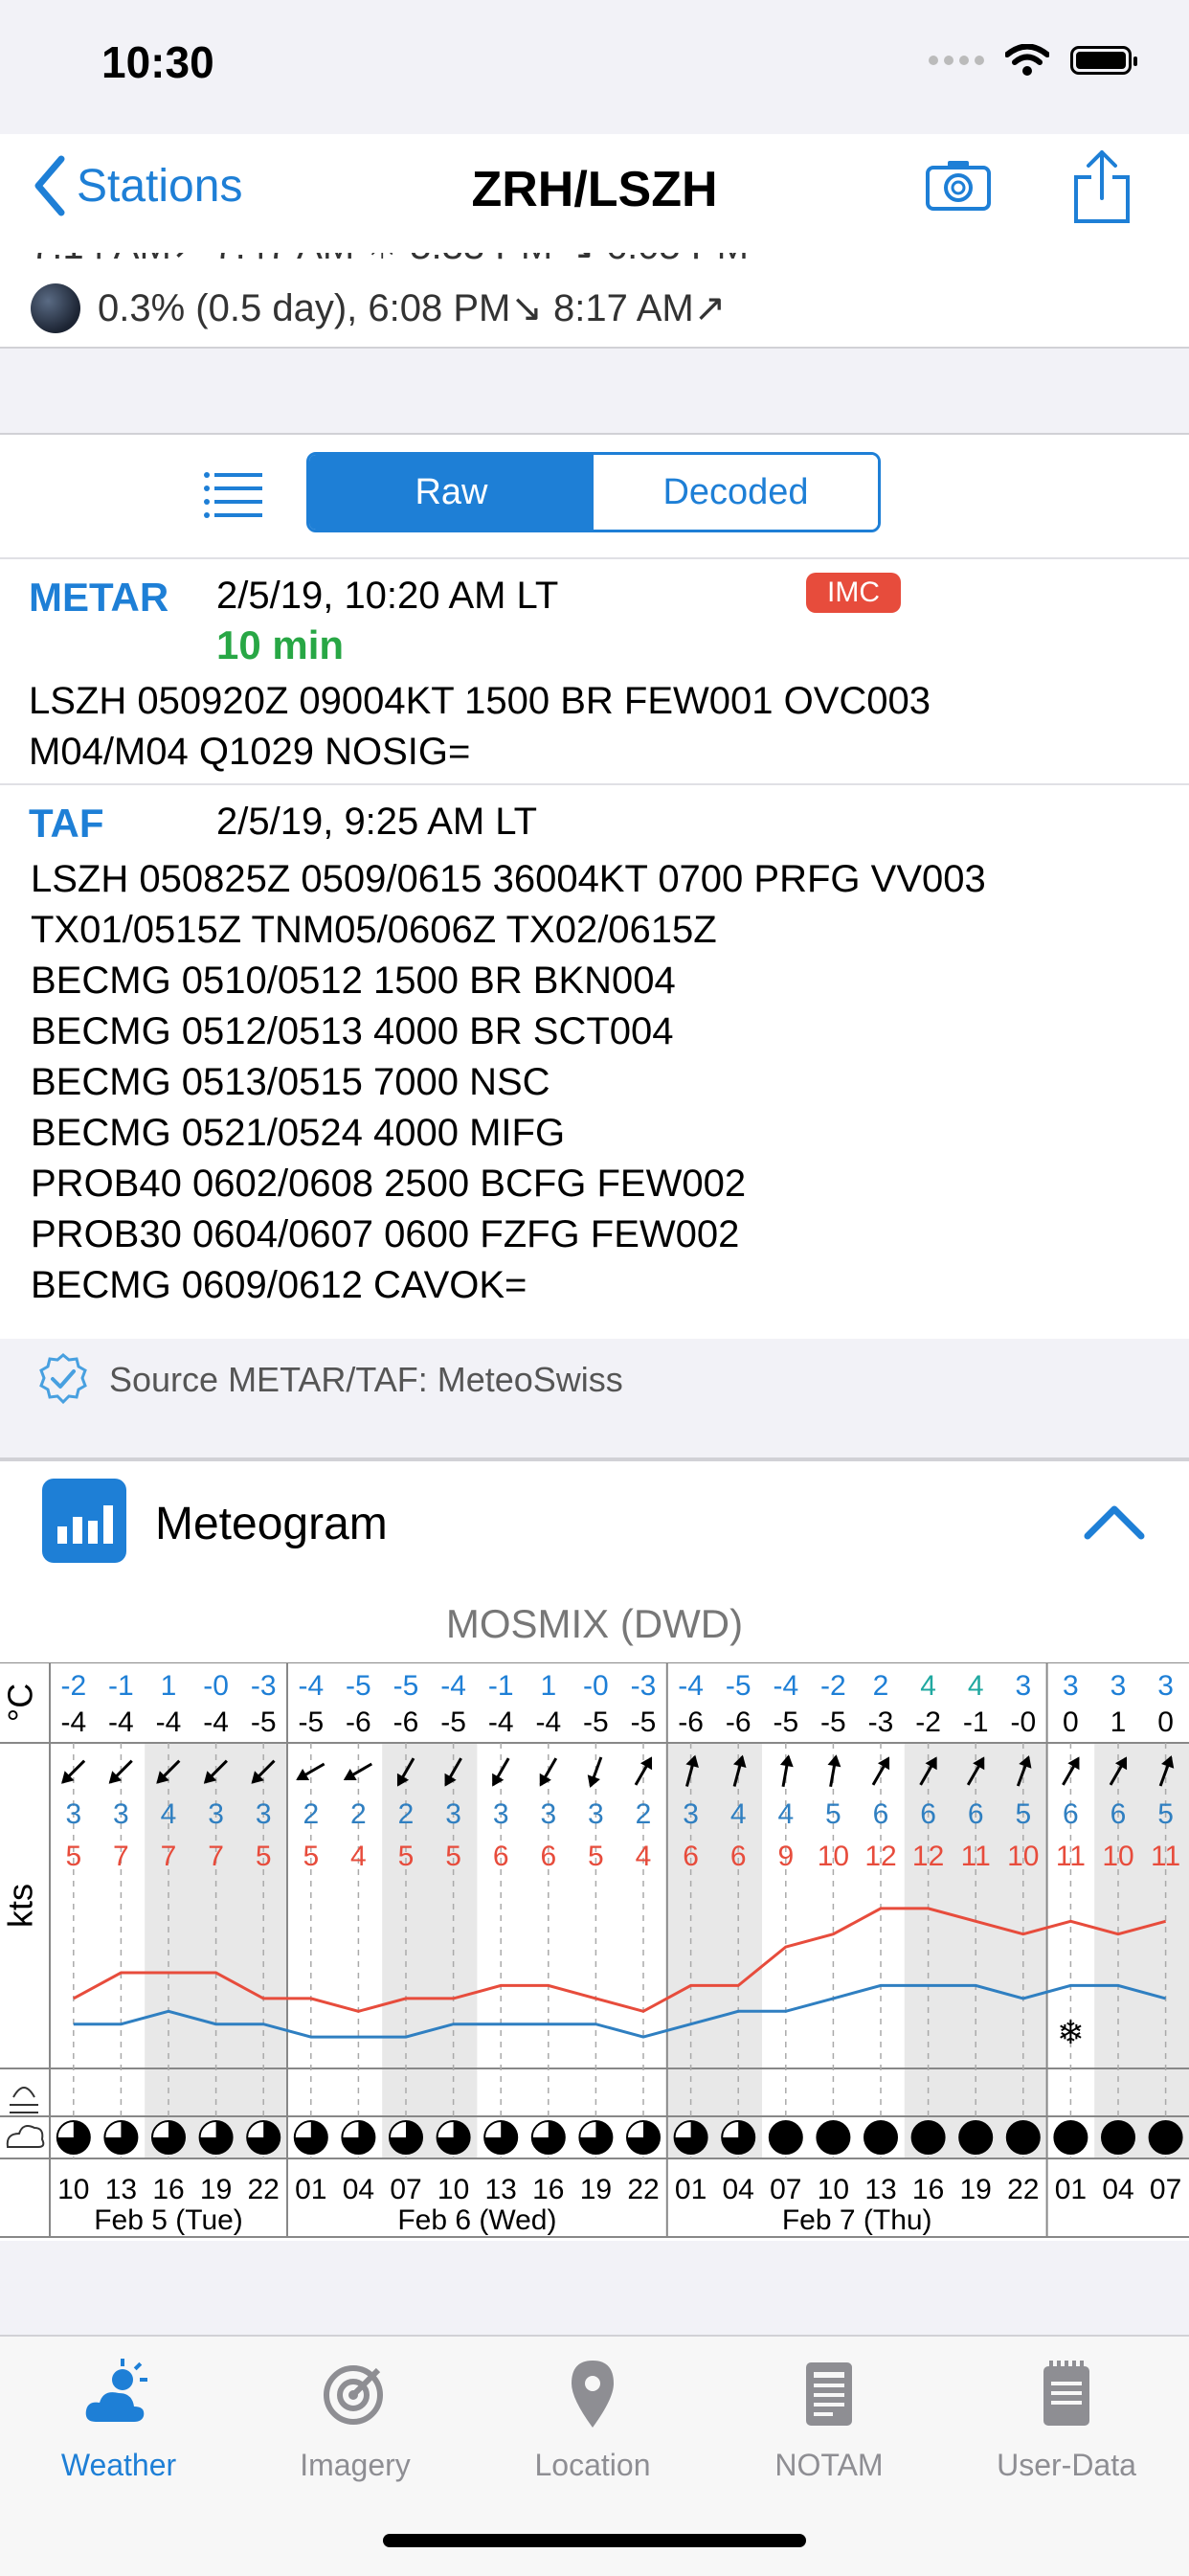 The image size is (1189, 2576). I want to click on sun-sea-shape, so click(24, 2100).